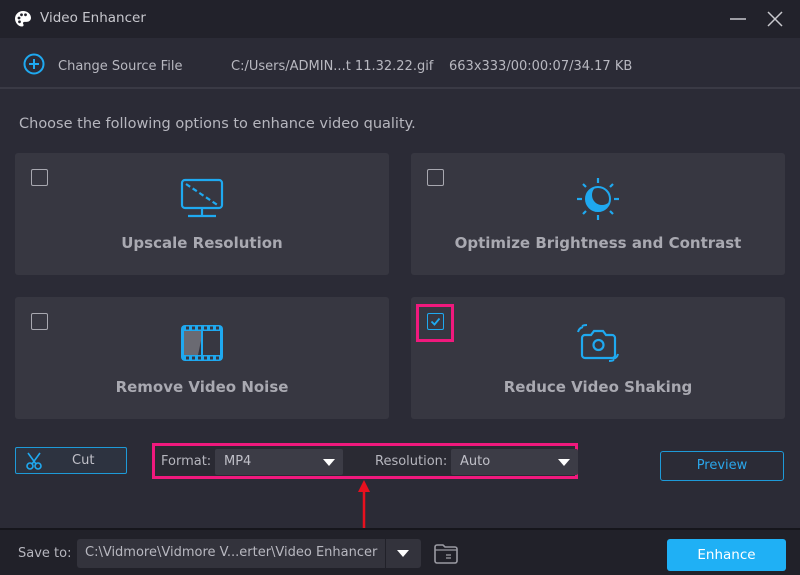 This screenshot has height=575, width=800. I want to click on option-upscale-resolution: Upscale Resolution, so click(202, 214).